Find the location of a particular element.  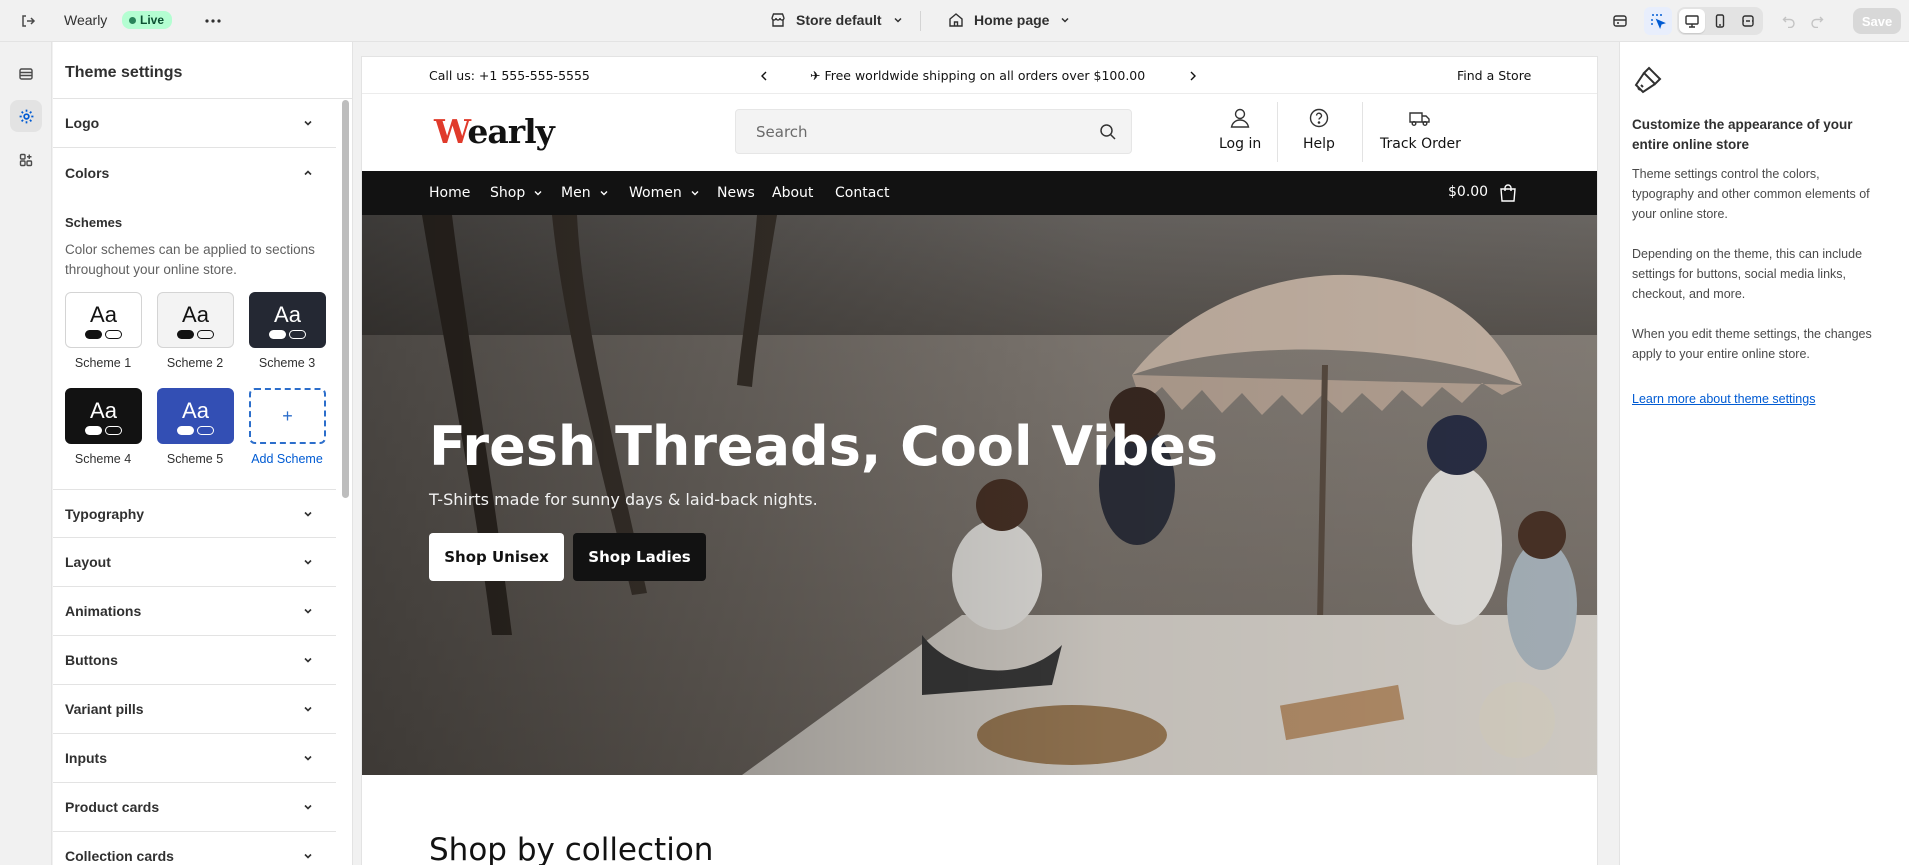

logo-mark: W is located at coordinates (451, 131).